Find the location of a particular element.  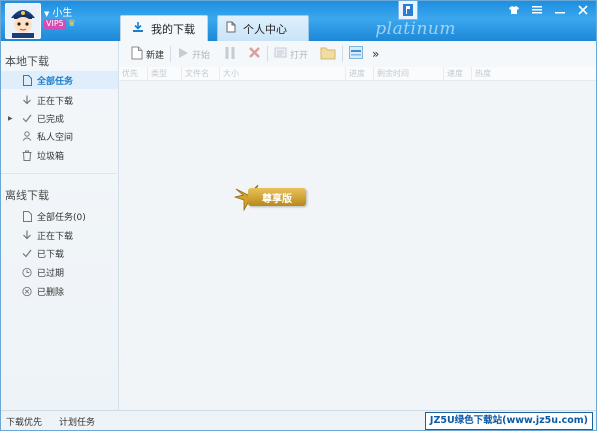

toolbar: 新建 开始 打开 » is located at coordinates (357, 54).